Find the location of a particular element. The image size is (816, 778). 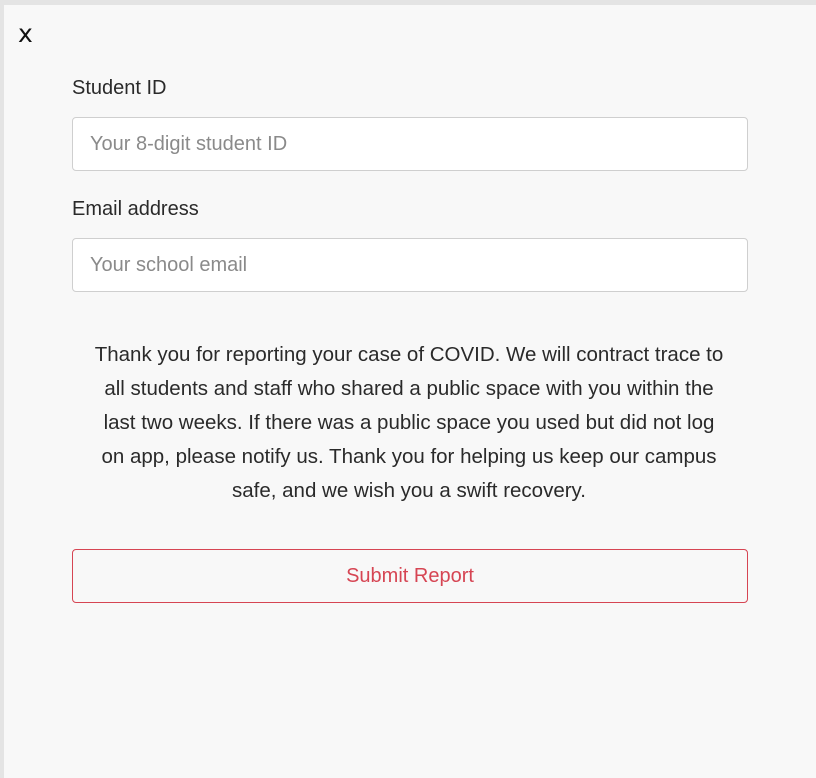

student-id-input is located at coordinates (410, 144).